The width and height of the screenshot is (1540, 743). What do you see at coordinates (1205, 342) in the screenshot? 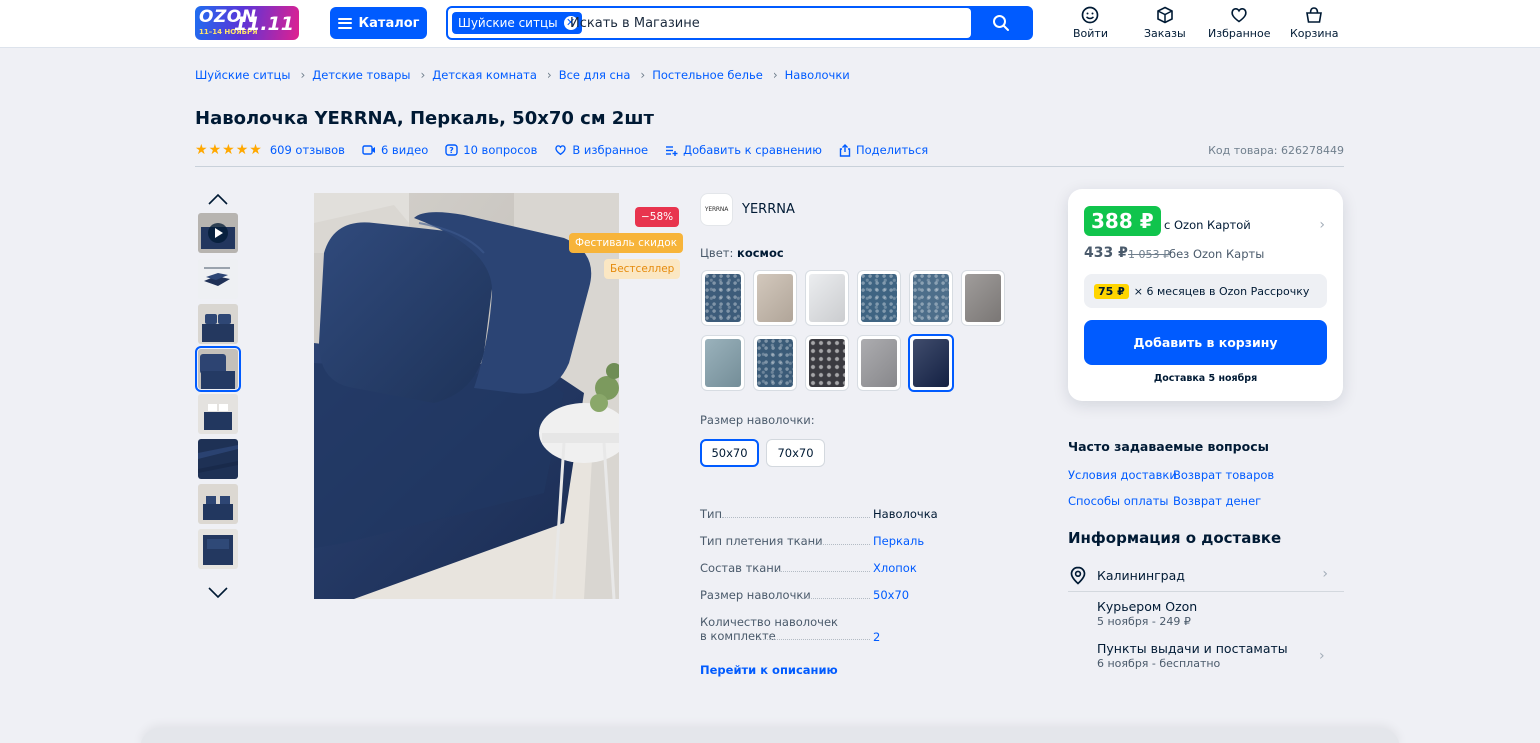
I see `add-to-cart-button: Добавить в корзину` at bounding box center [1205, 342].